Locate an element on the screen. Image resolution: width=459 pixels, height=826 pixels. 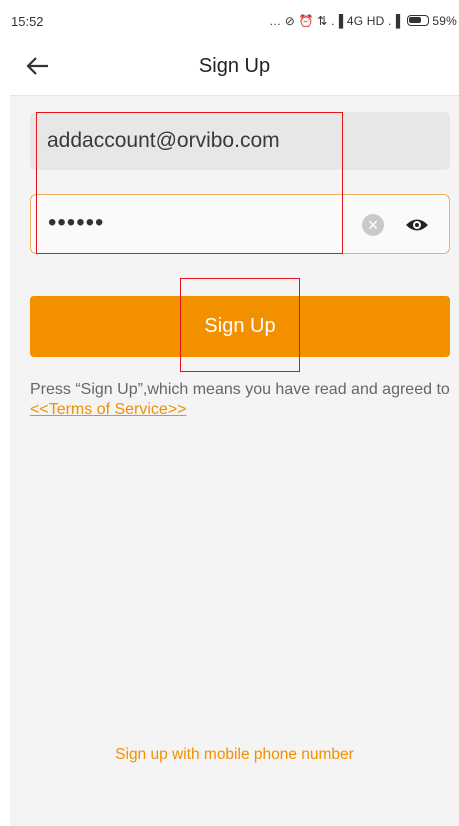
annotation-box-fields is located at coordinates (189, 183).